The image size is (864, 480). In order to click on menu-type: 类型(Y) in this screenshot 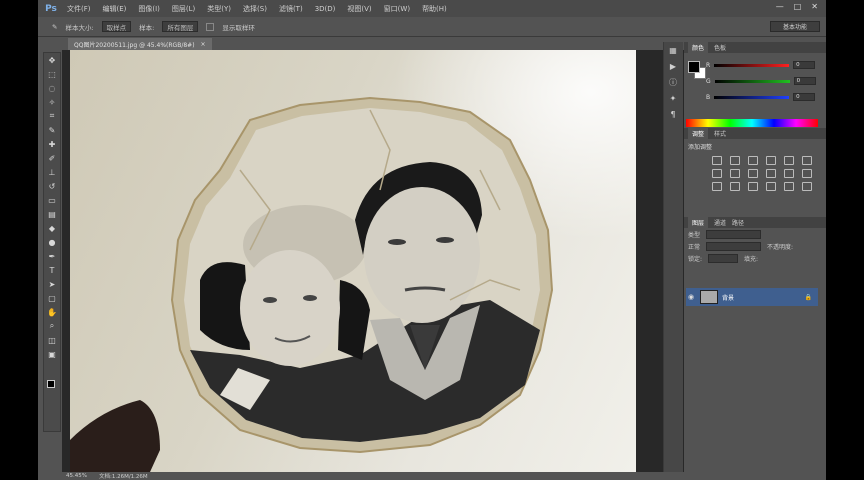, I will do `click(219, 9)`.